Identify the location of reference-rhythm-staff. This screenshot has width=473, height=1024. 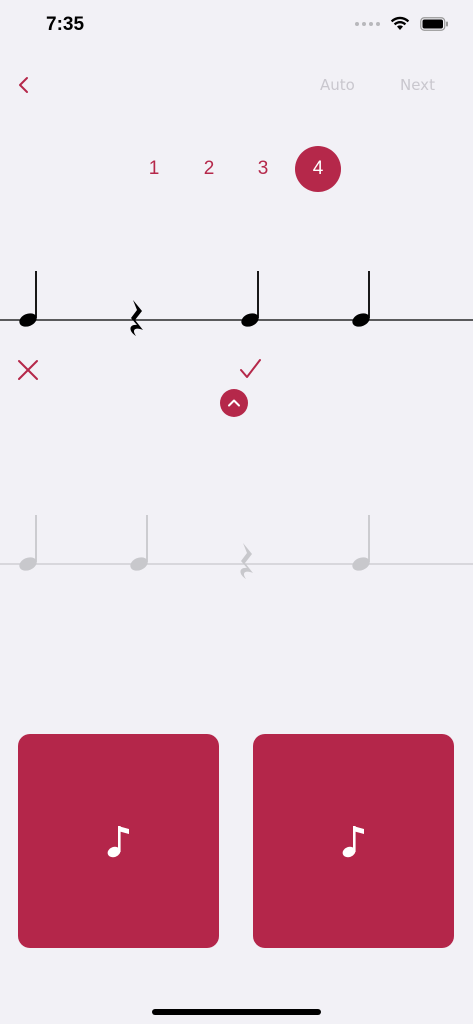
(236, 558).